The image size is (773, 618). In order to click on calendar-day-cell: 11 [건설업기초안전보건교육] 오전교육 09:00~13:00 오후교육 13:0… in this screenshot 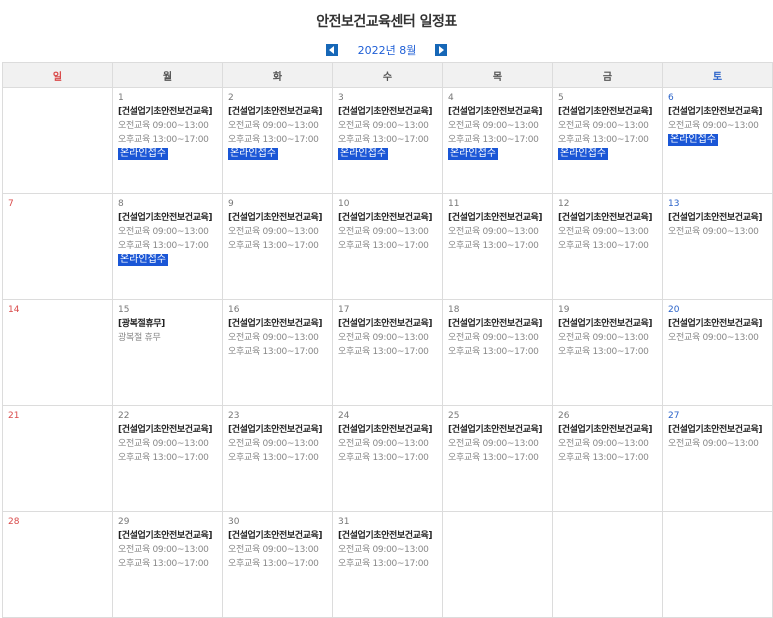, I will do `click(497, 246)`.